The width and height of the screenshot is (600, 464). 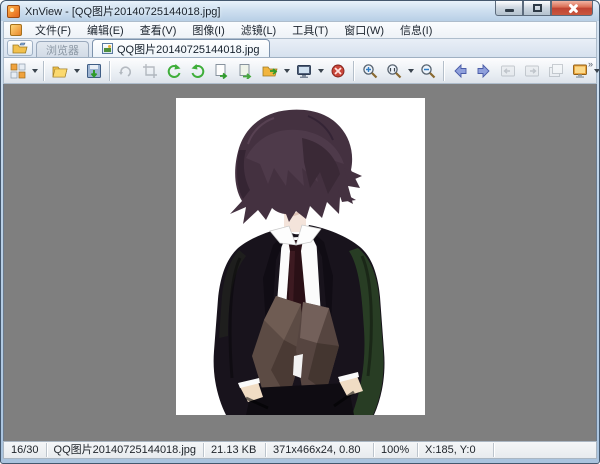 What do you see at coordinates (34, 71) in the screenshot?
I see `browser-dropdown` at bounding box center [34, 71].